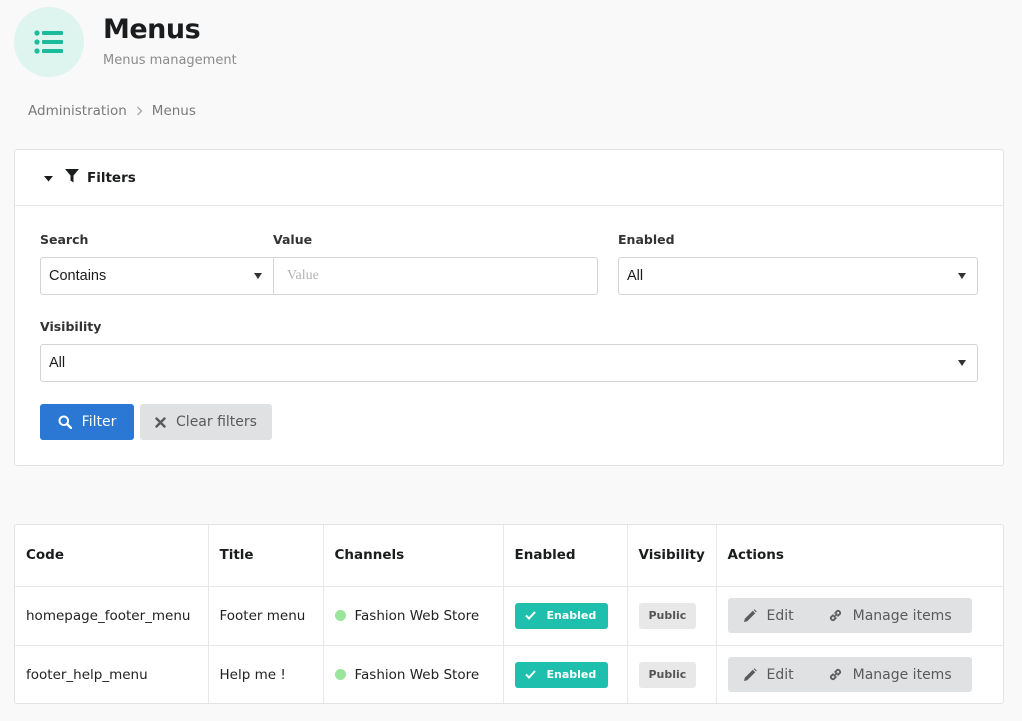 Image resolution: width=1022 pixels, height=721 pixels. I want to click on column-header-channels: Channels, so click(413, 556).